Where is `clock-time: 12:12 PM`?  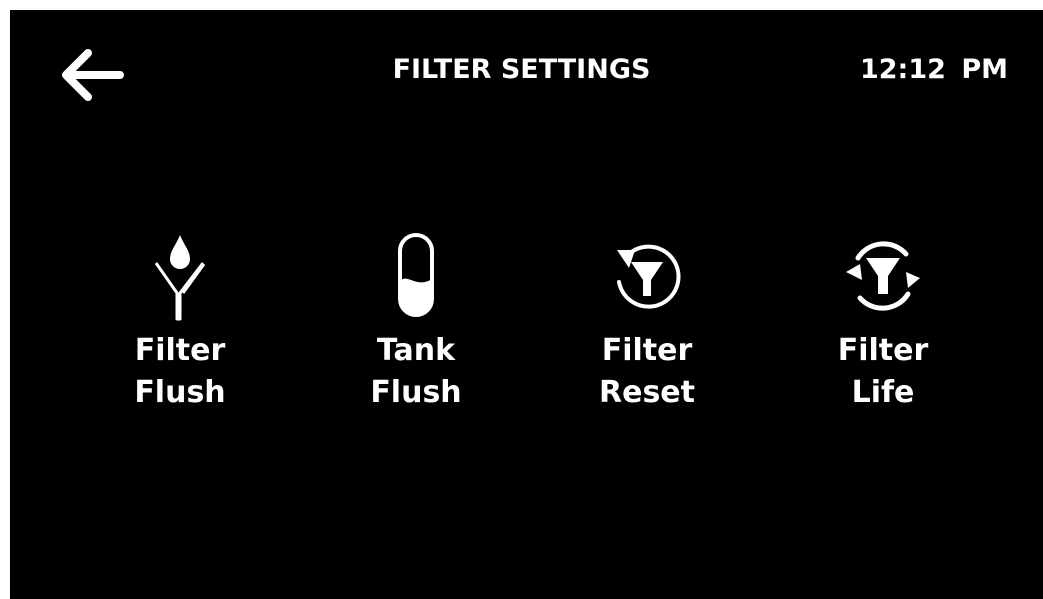
clock-time: 12:12 PM is located at coordinates (933, 69).